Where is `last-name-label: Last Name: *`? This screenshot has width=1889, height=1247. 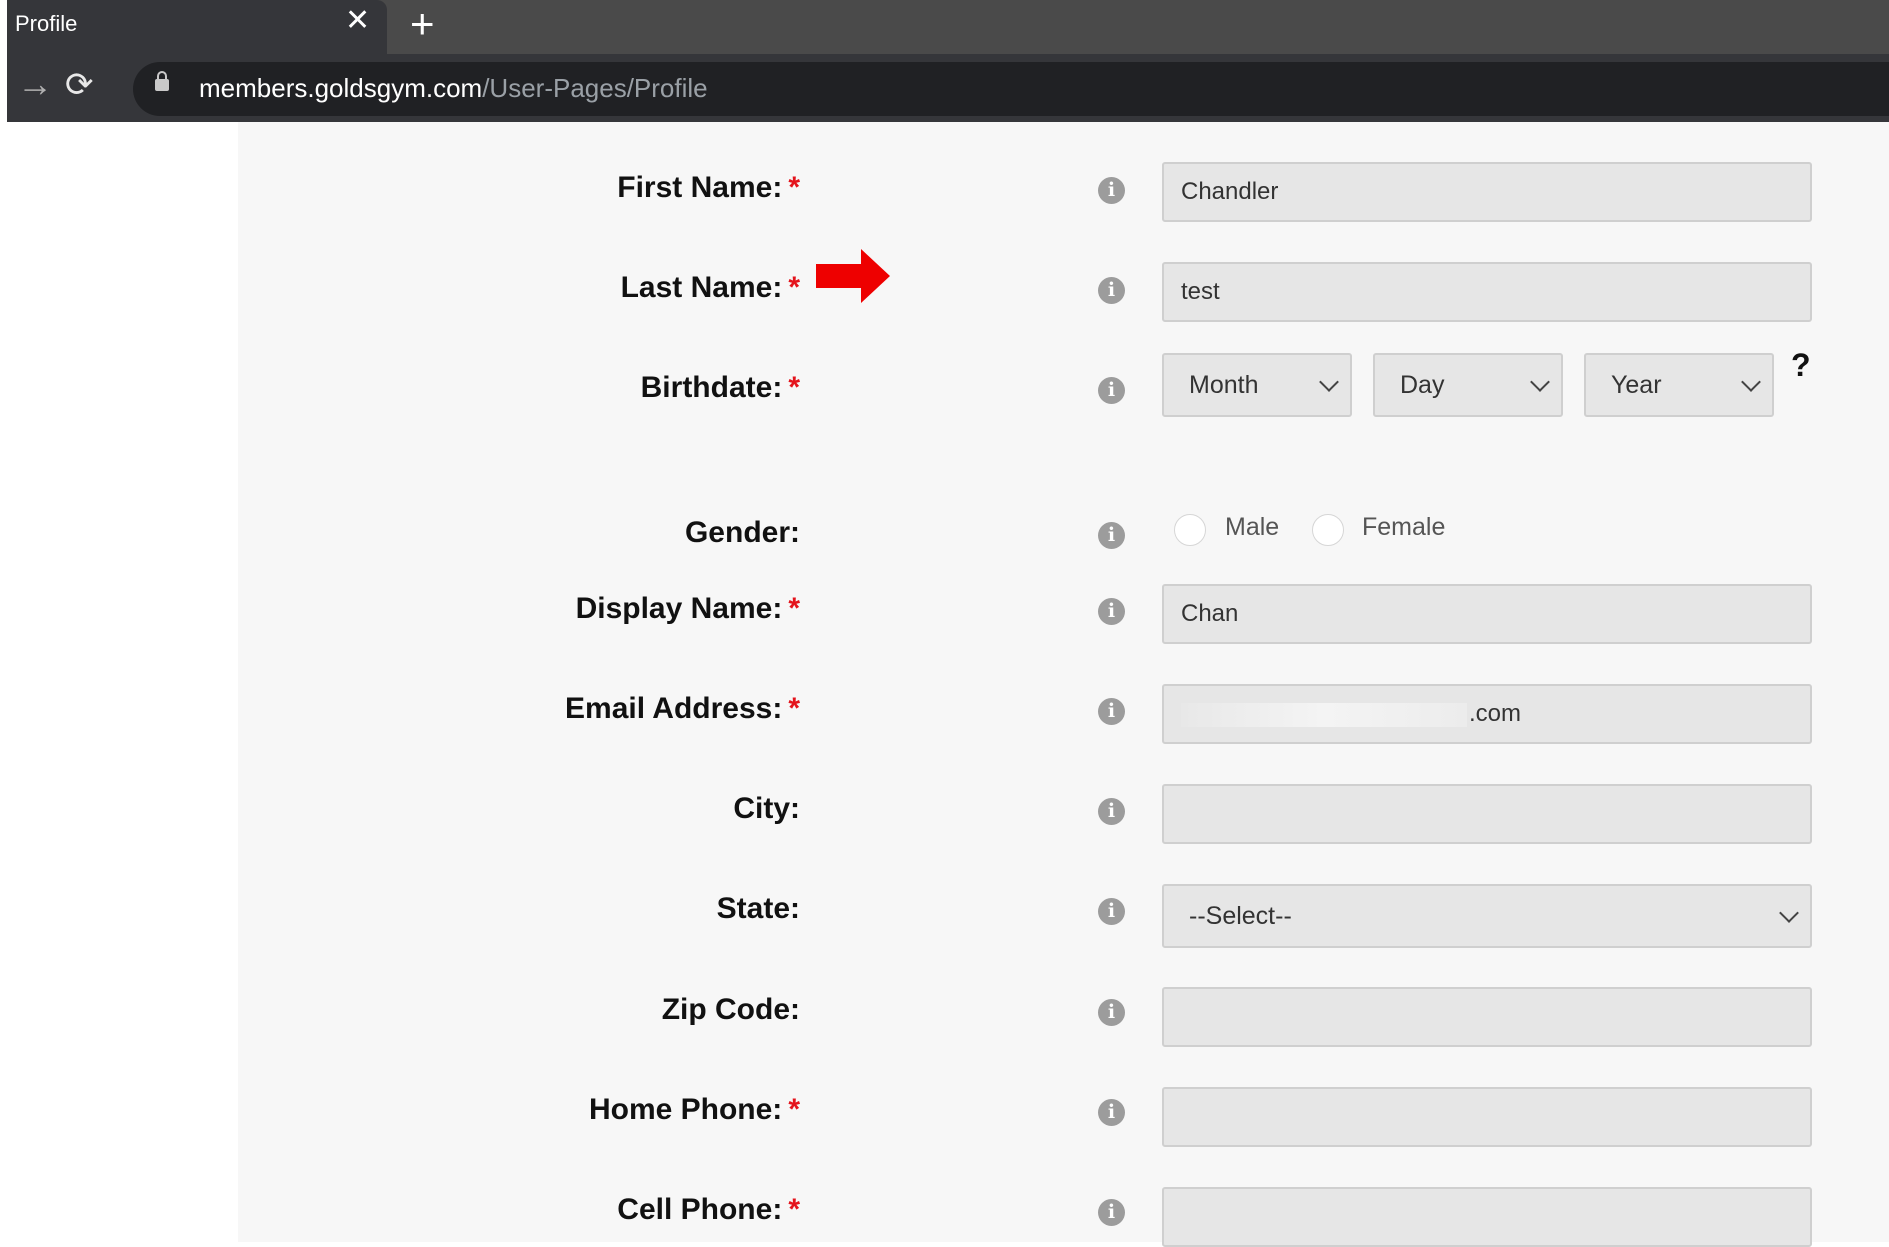 last-name-label: Last Name: * is located at coordinates (710, 288).